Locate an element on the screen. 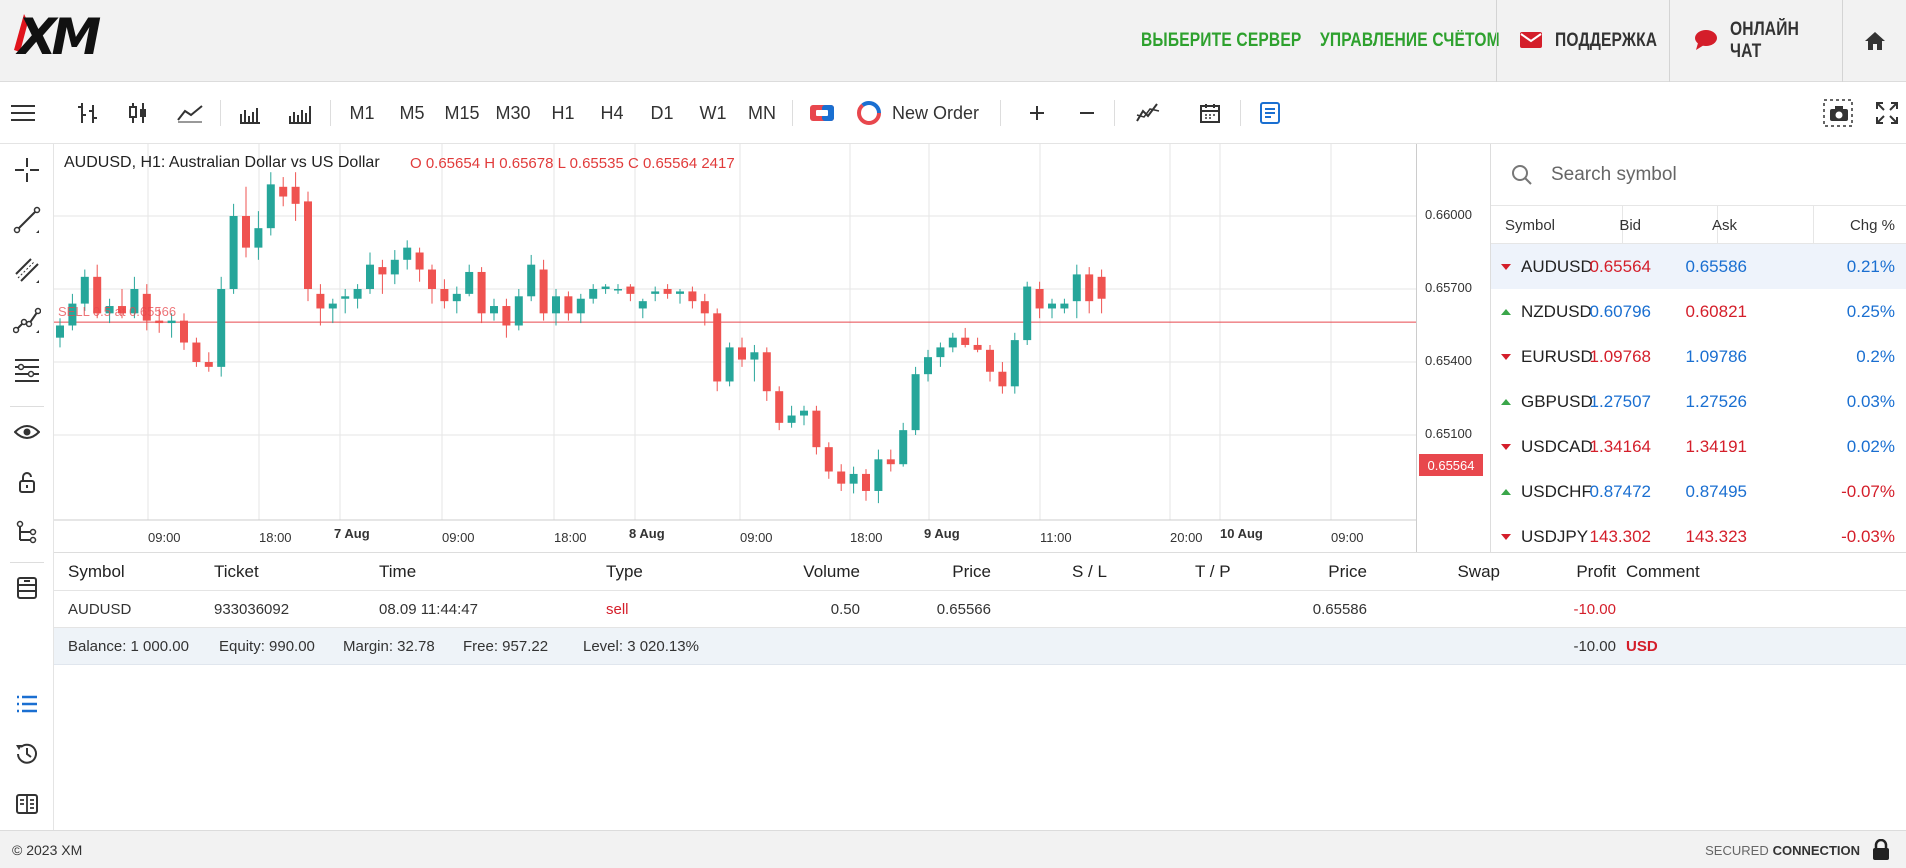  column-header-bid: Bid is located at coordinates (1630, 225).